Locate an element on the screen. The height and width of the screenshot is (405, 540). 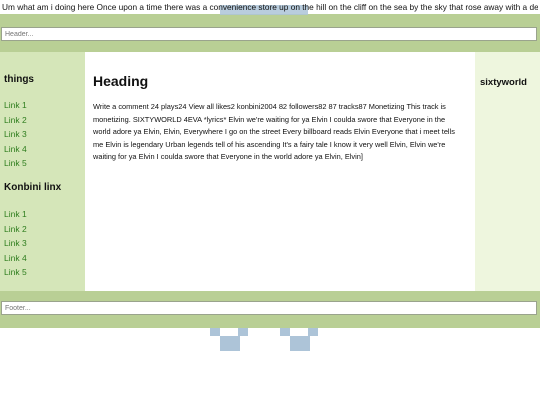
things-links: Link 1 Link 2 Link 3 Link 4 Link 5 is located at coordinates (15, 134).